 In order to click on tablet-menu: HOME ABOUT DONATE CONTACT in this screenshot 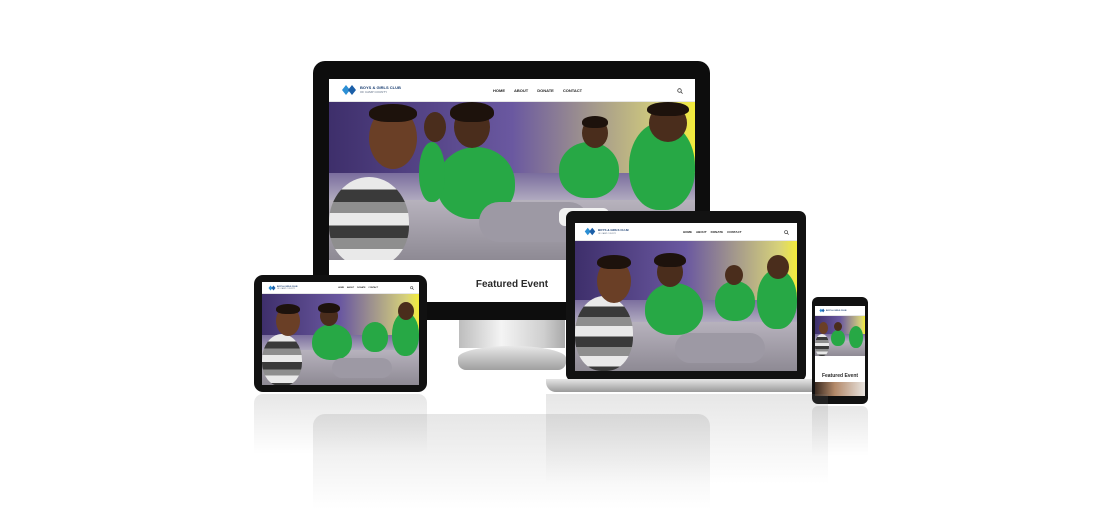, I will do `click(358, 288)`.